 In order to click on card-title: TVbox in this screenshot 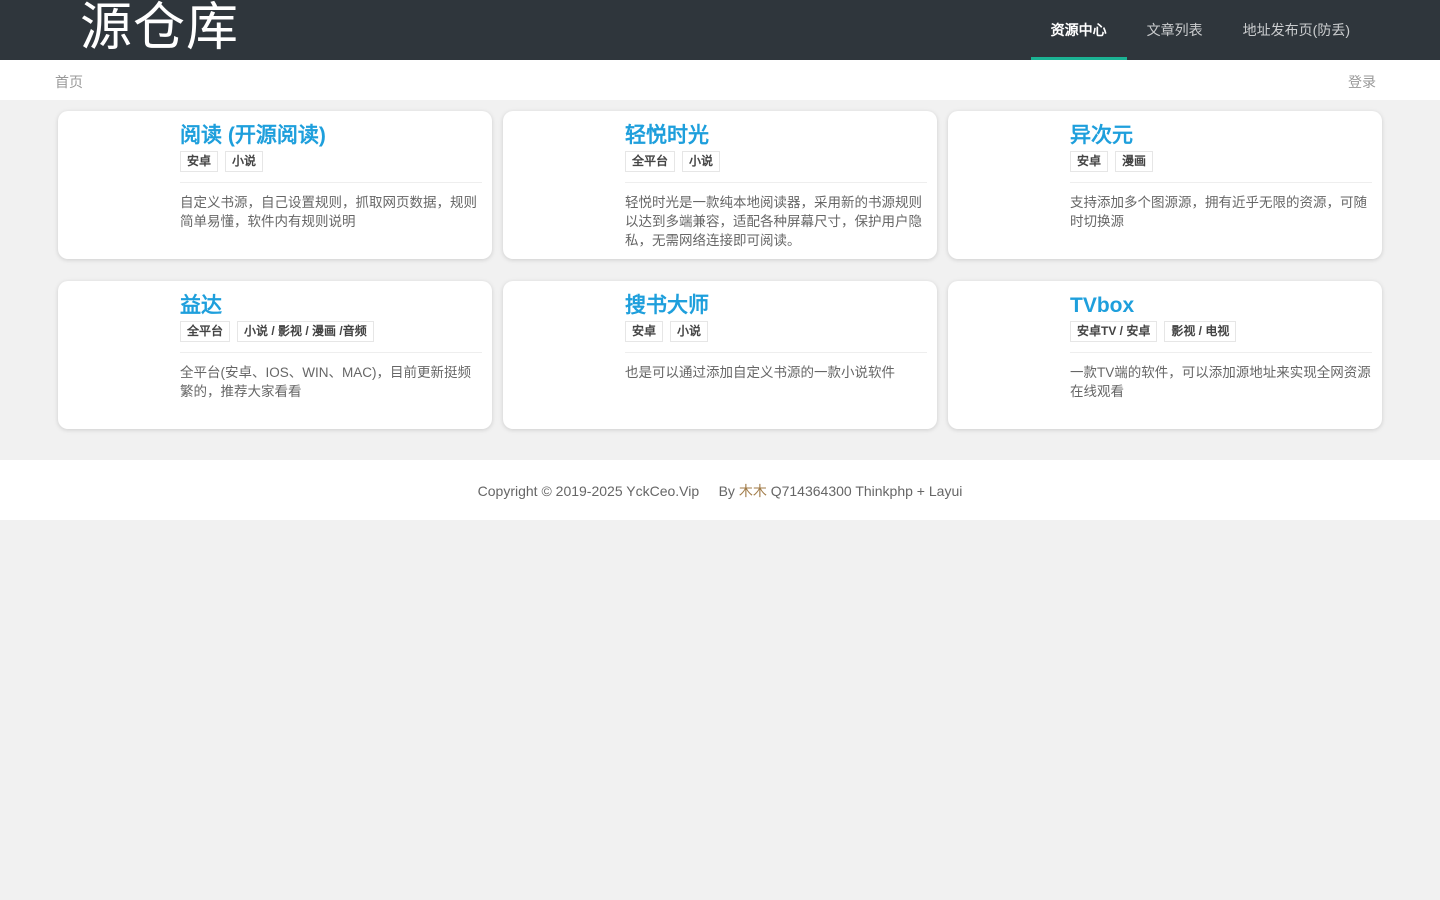, I will do `click(1221, 306)`.